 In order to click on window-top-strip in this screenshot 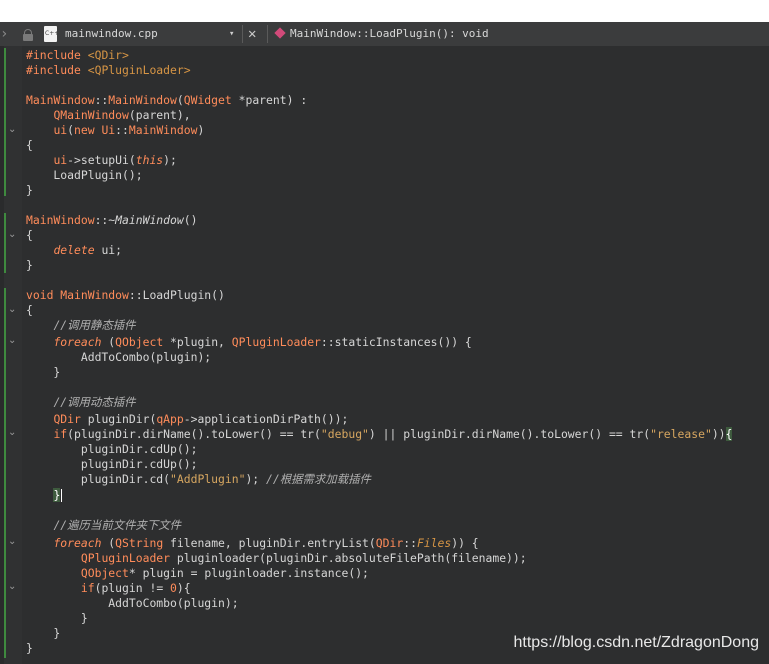, I will do `click(384, 11)`.